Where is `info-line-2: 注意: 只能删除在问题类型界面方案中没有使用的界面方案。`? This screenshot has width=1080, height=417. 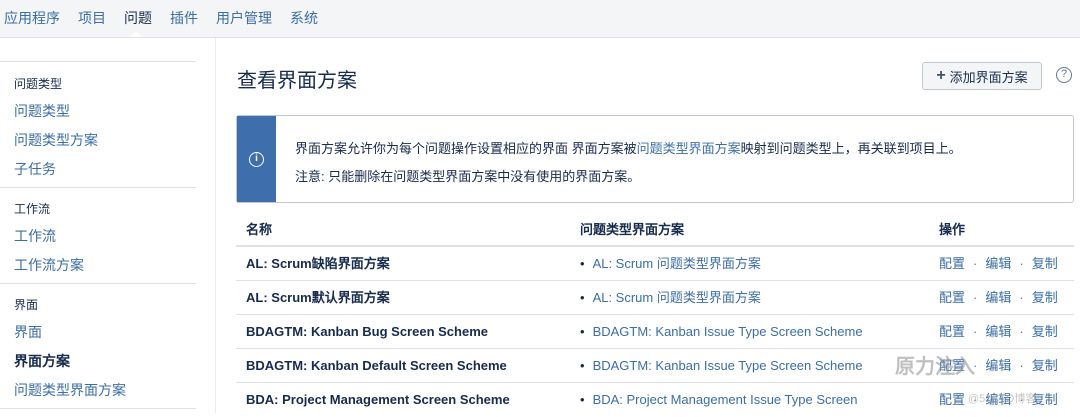
info-line-2: 注意: 只能删除在问题类型界面方案中没有使用的界面方案。 is located at coordinates (468, 176).